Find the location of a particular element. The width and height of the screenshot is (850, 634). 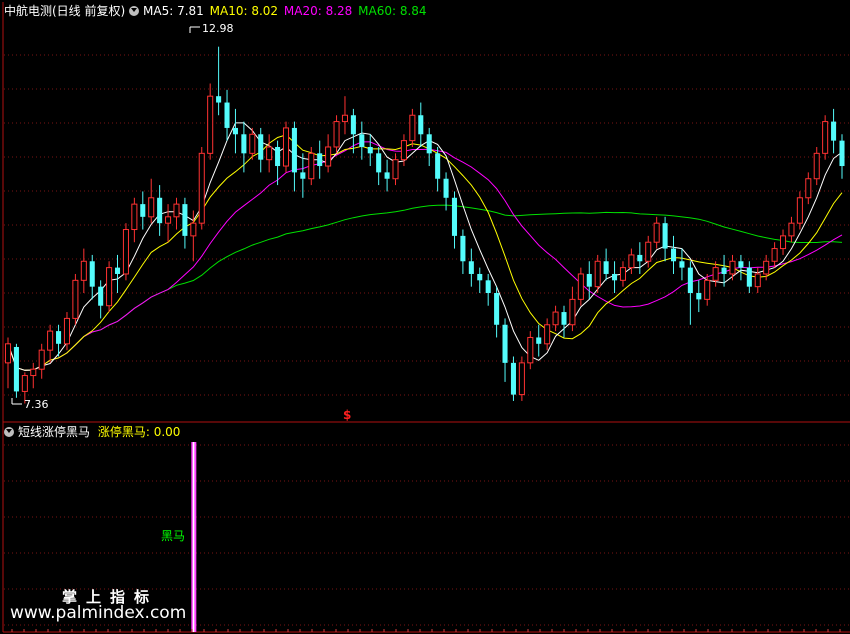

ma5-legend: MA5: 7.81 is located at coordinates (173, 11).